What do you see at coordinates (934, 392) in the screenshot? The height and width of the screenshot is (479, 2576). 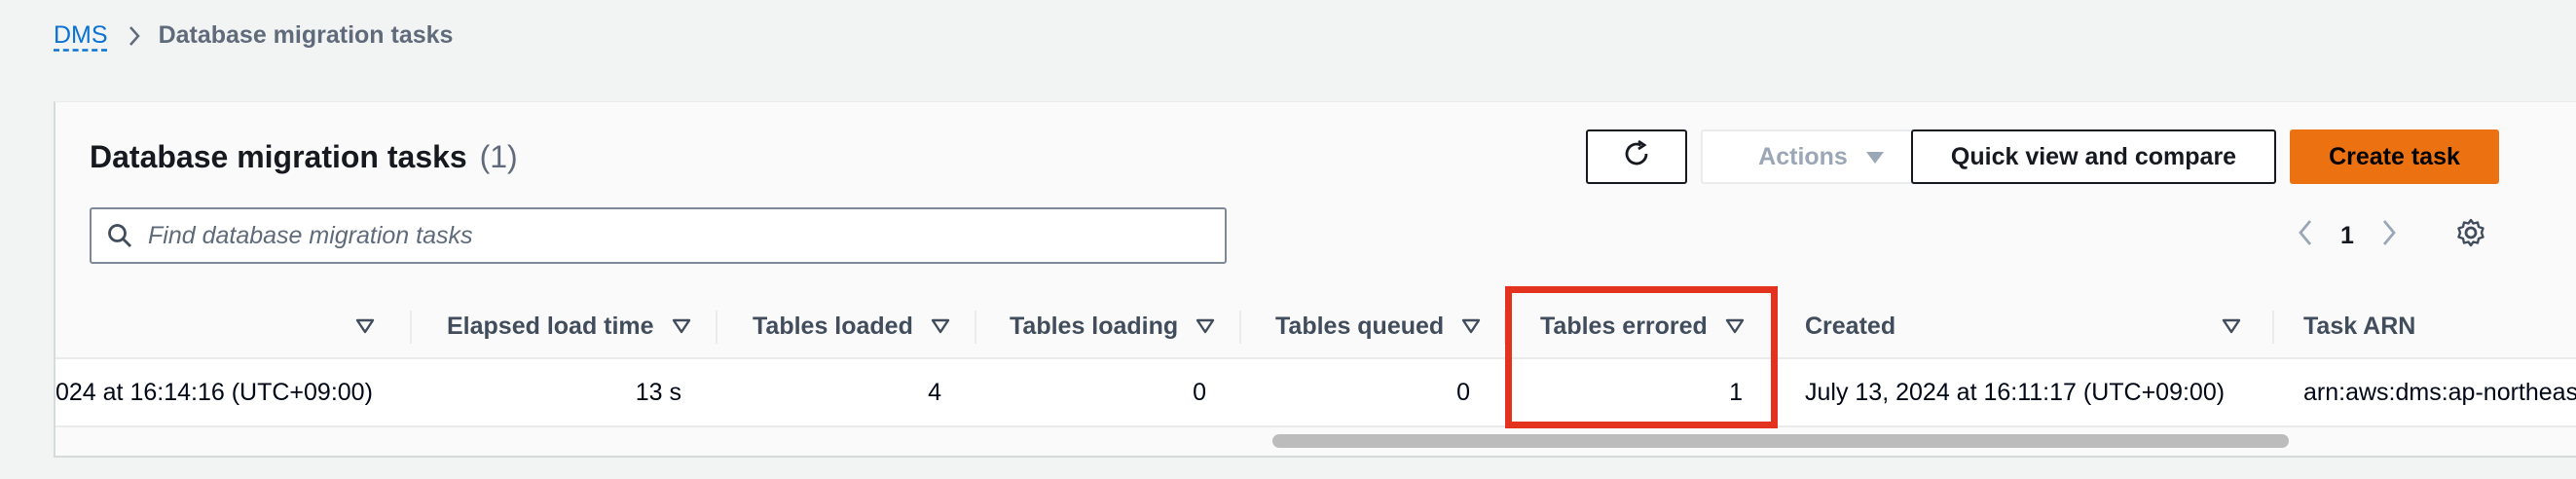 I see `cell-tables-loaded: 4` at bounding box center [934, 392].